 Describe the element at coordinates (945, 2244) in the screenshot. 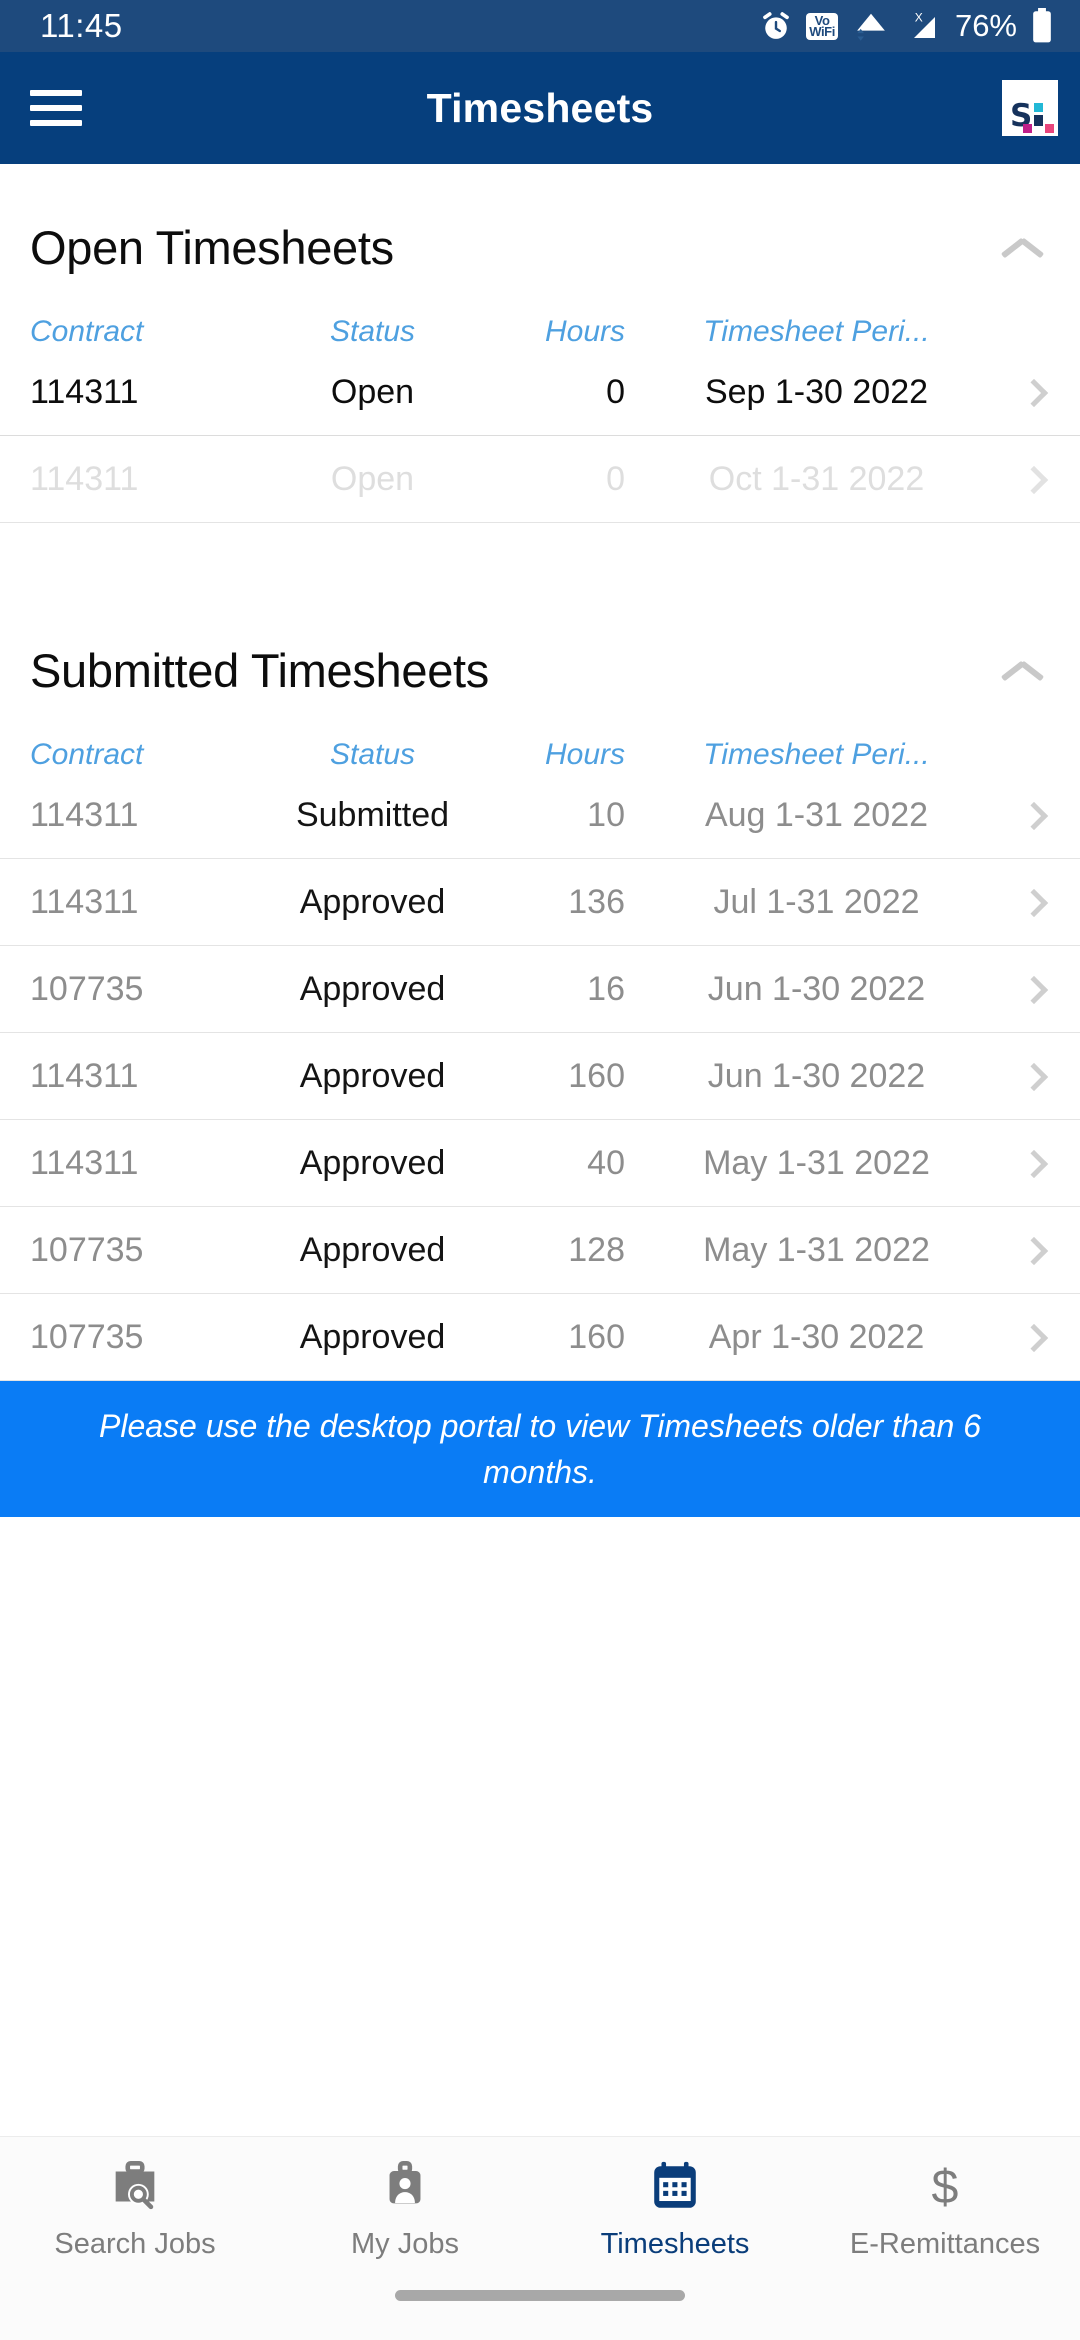

I see `nav-label-e-remittances: E-Remittances` at that location.